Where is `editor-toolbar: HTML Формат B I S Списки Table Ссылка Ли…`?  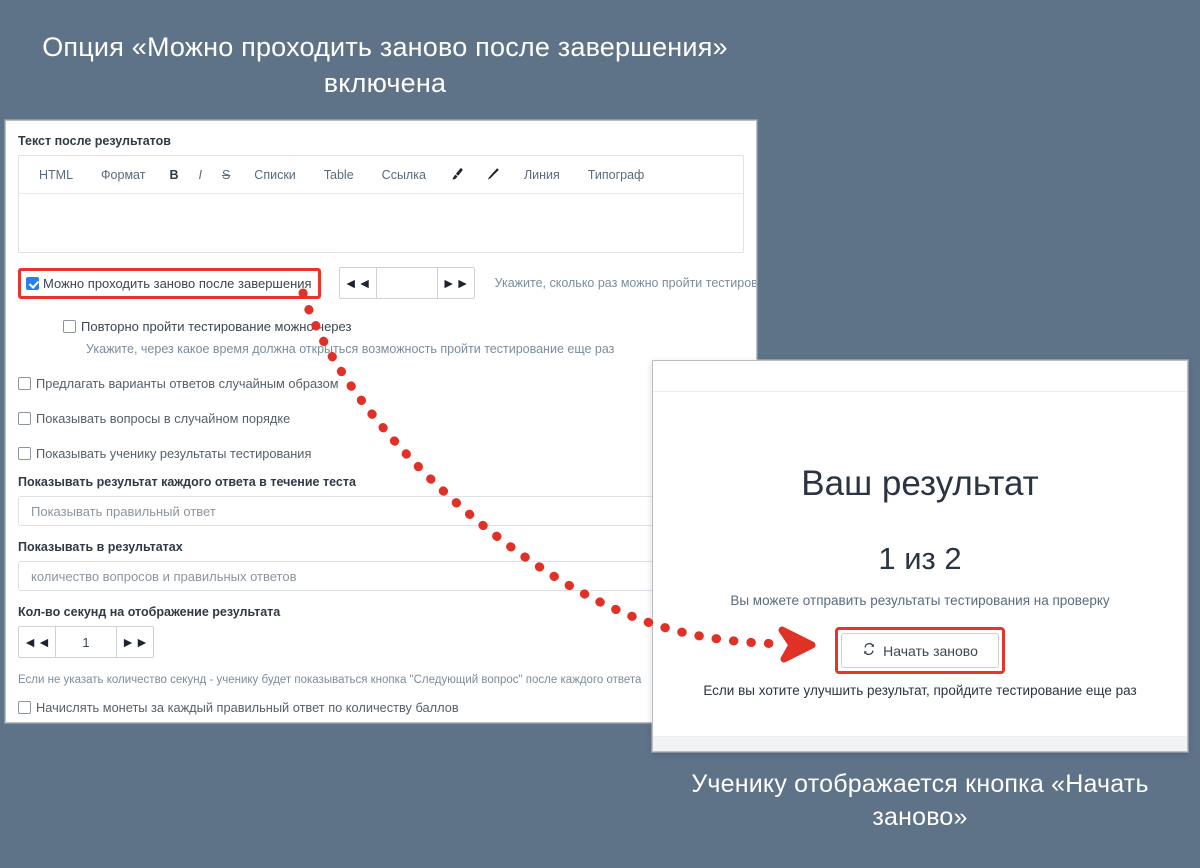
editor-toolbar: HTML Формат B I S Списки Table Ссылка Ли… is located at coordinates (381, 175).